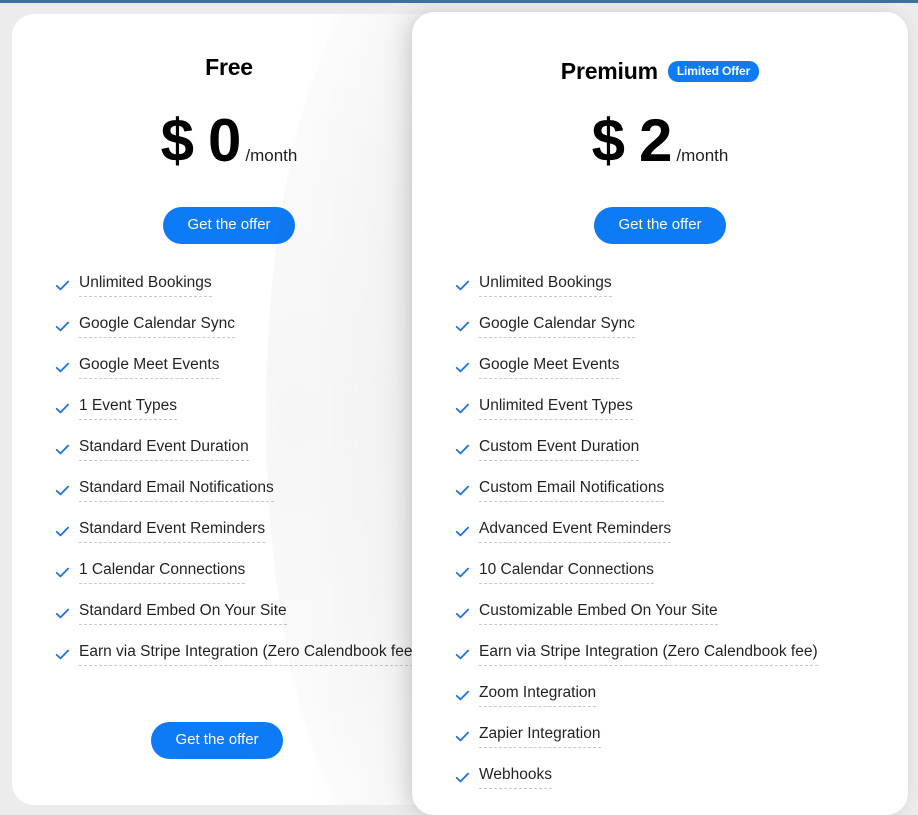 This screenshot has height=815, width=918. I want to click on price-amount-free: 0, so click(225, 140).